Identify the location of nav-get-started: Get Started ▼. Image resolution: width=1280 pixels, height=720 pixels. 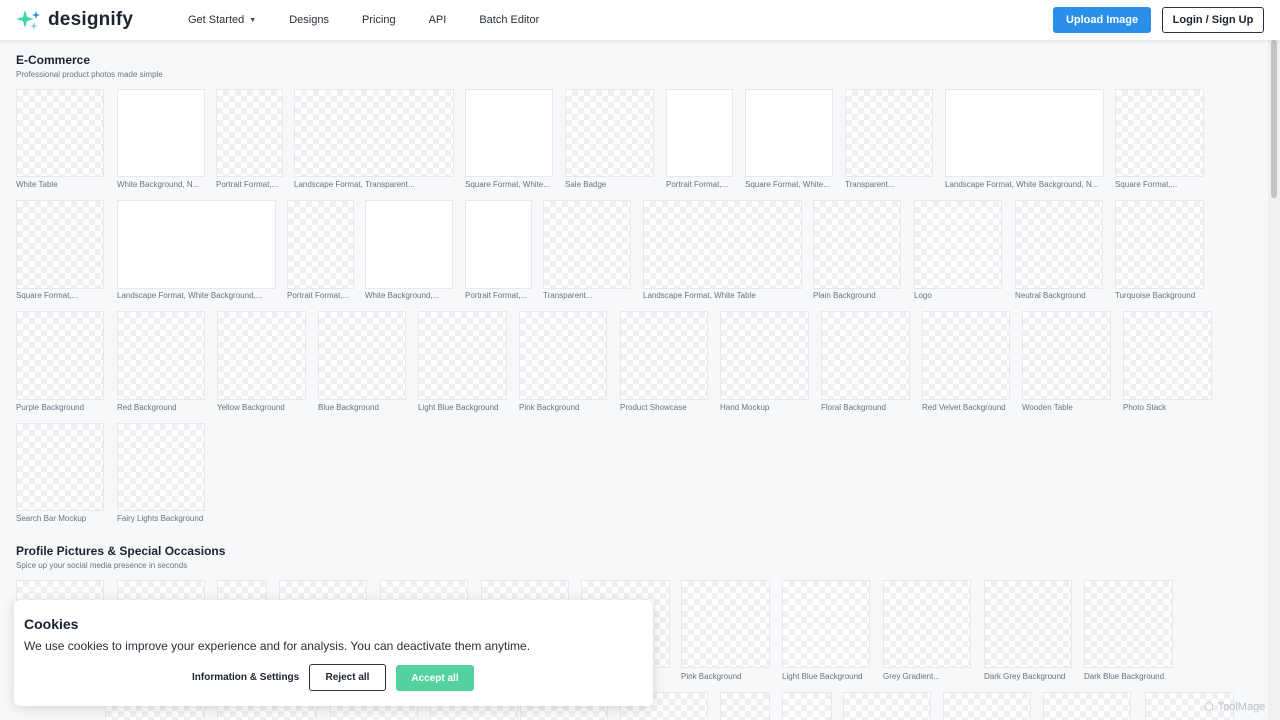
(222, 20).